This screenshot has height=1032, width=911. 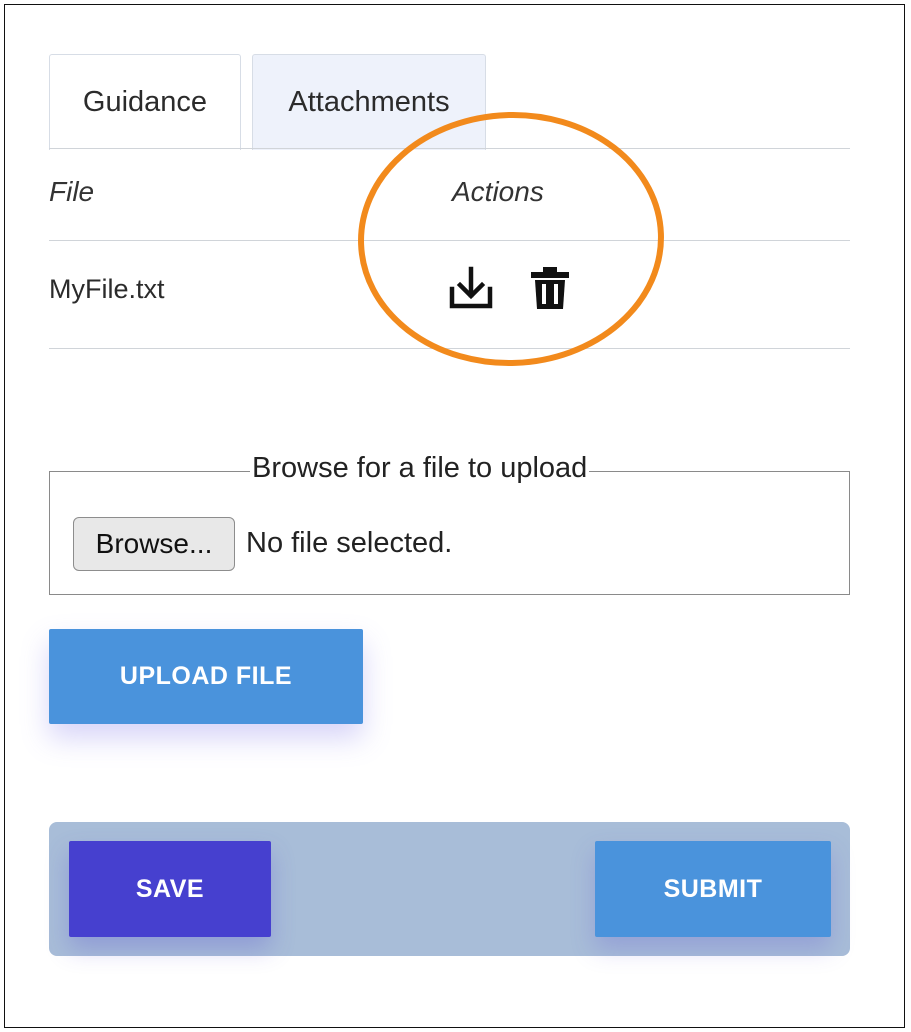 I want to click on tab-guidance: Guidance, so click(x=145, y=102).